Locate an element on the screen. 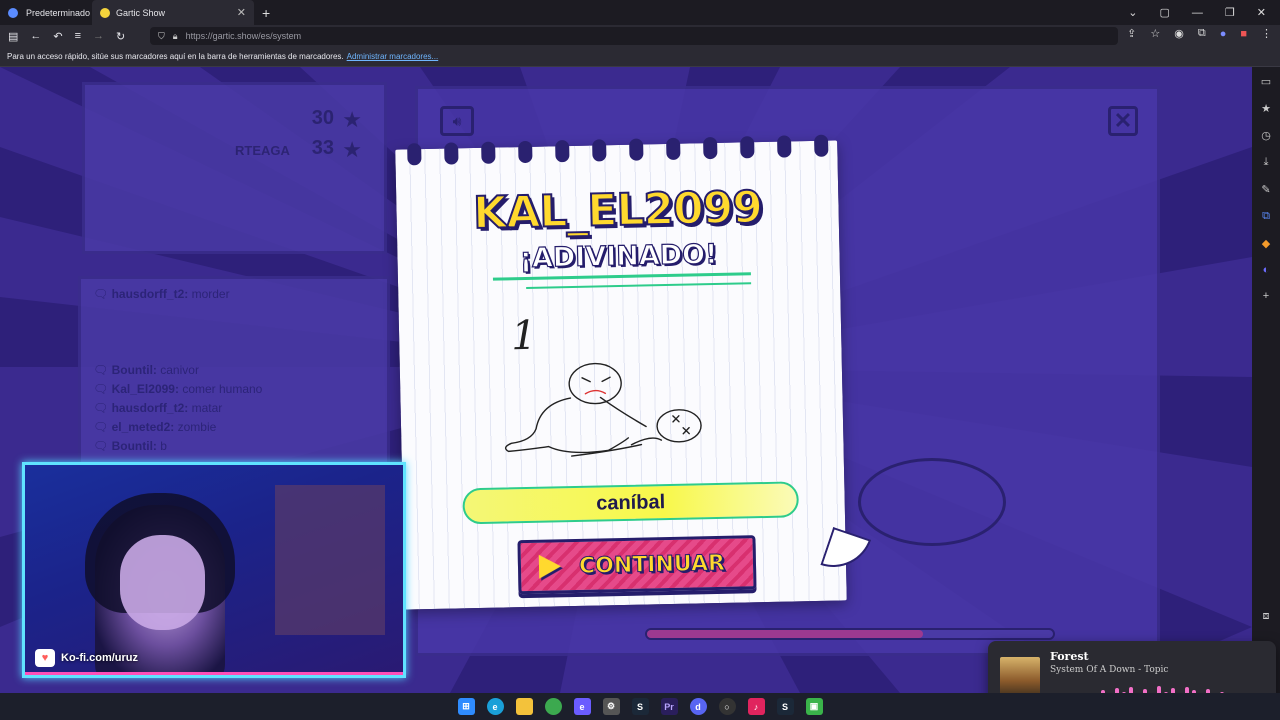 The width and height of the screenshot is (1280, 720). scoreboard-panel: RTEAGA 30 ★ 33 ★ is located at coordinates (234, 168).